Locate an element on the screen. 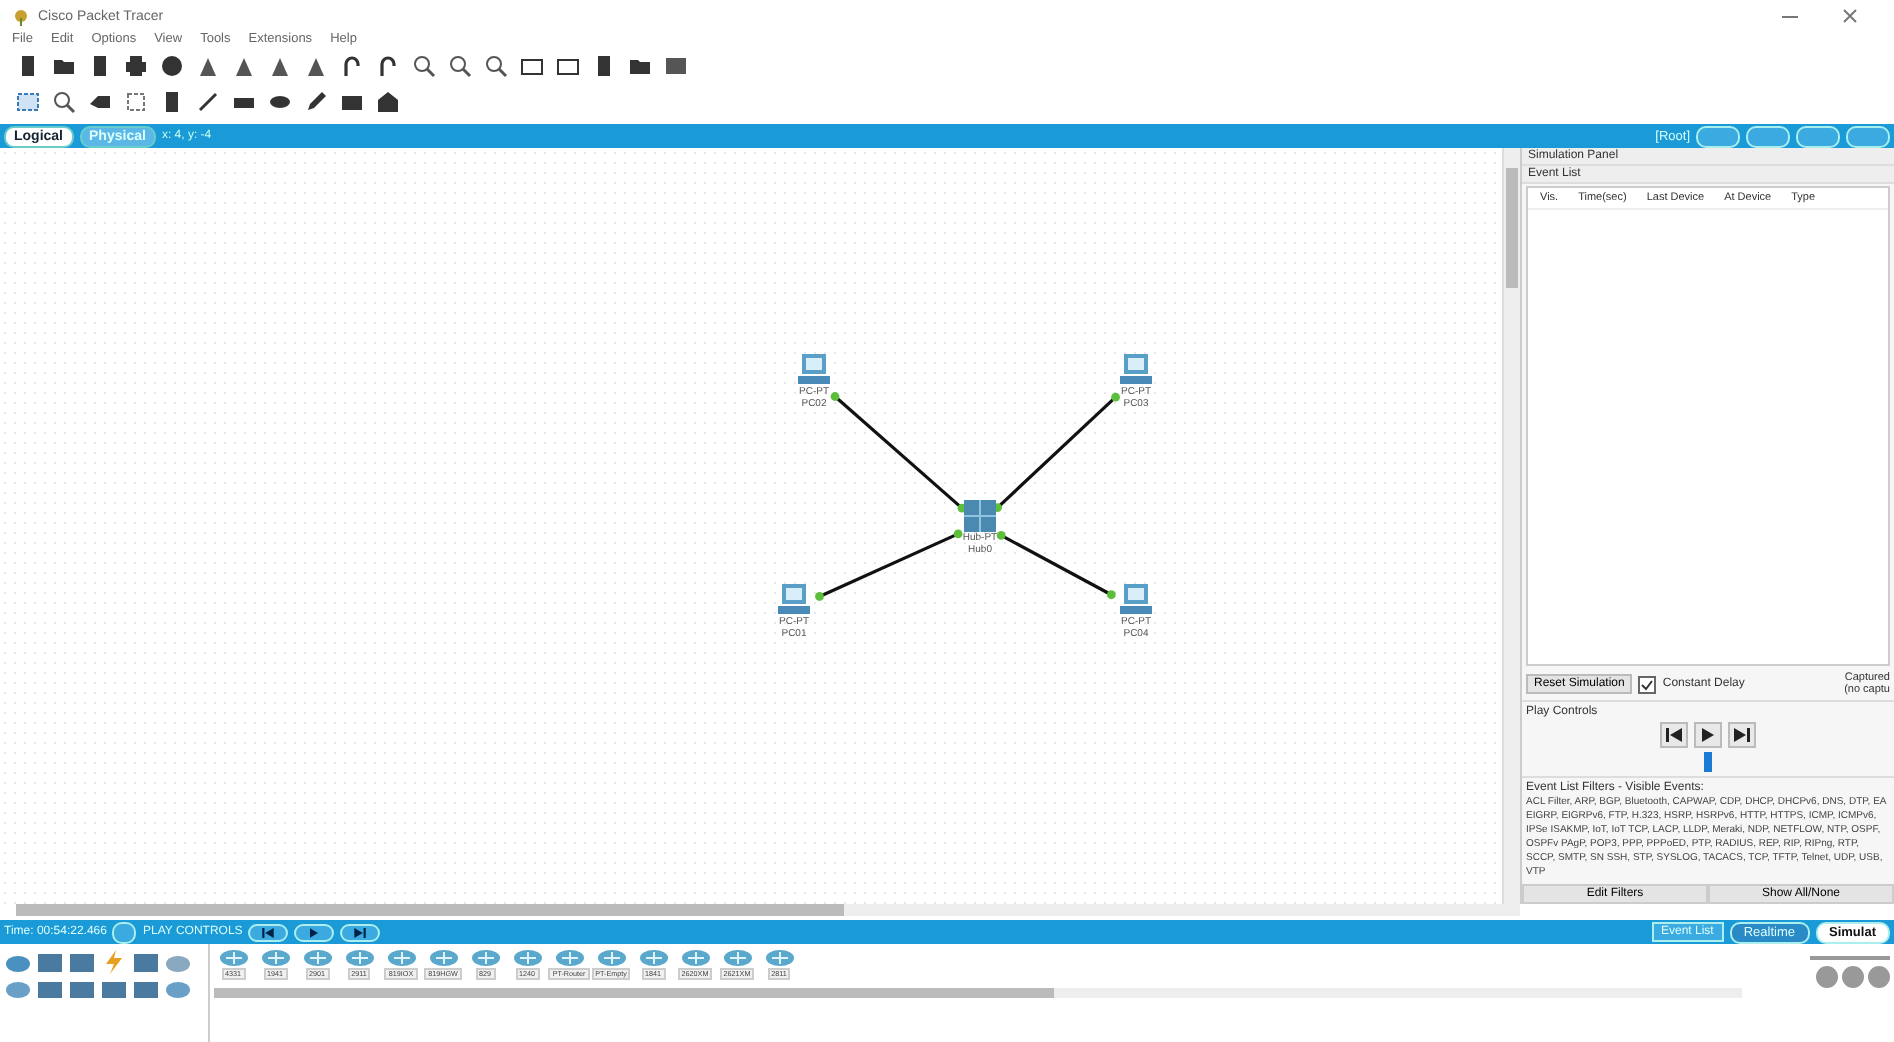  app-logo-icon is located at coordinates (21, 16).